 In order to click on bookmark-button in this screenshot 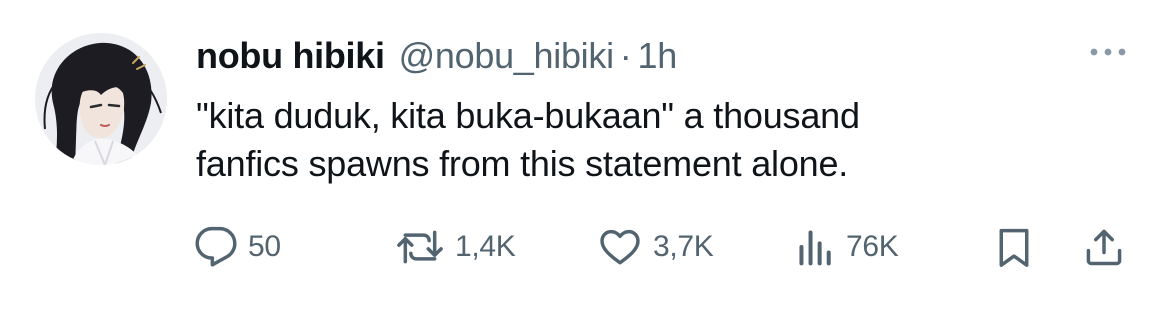, I will do `click(1014, 247)`.